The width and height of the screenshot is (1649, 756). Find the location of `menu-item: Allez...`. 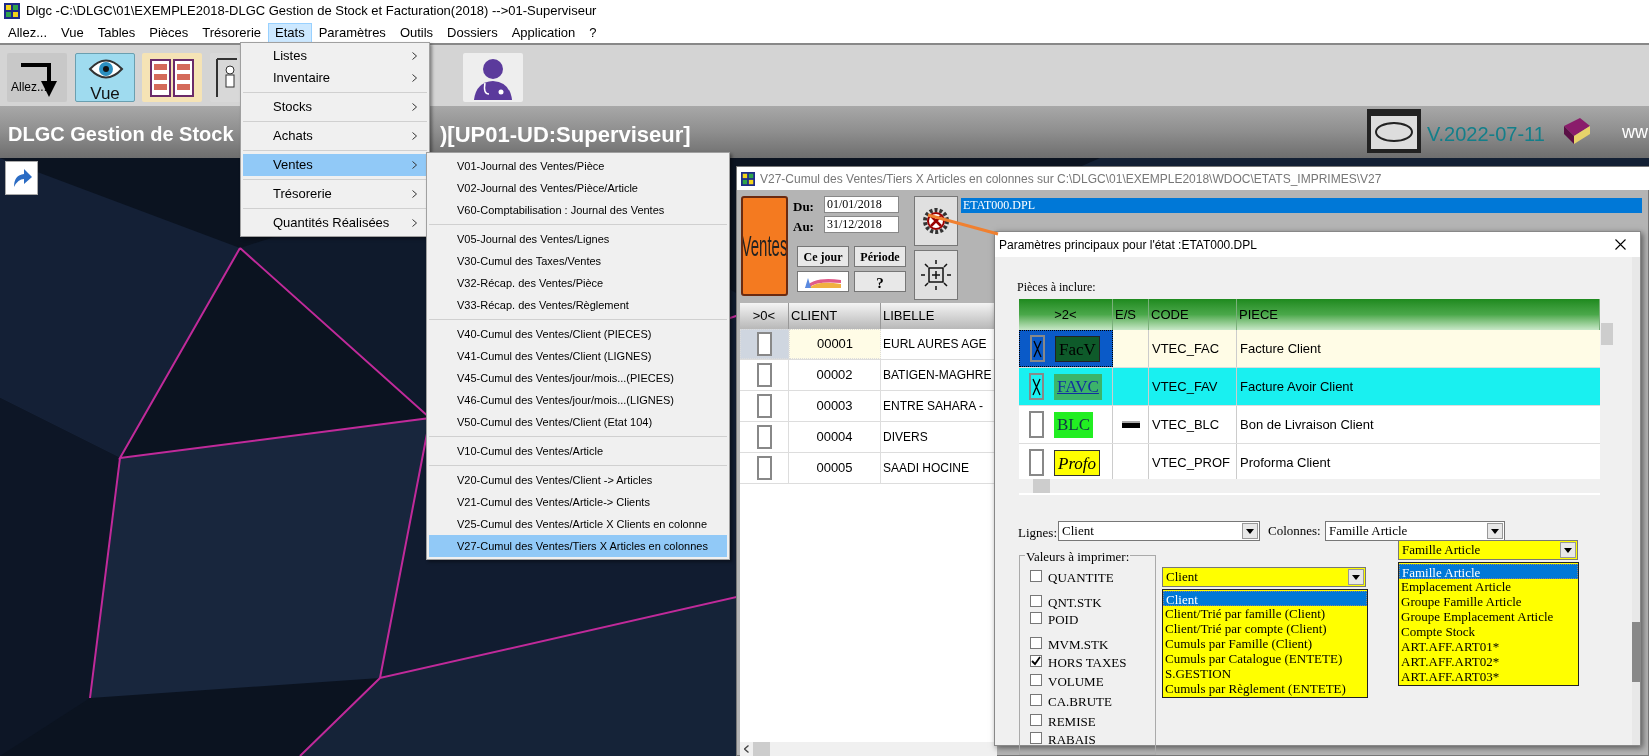

menu-item: Allez... is located at coordinates (27, 32).